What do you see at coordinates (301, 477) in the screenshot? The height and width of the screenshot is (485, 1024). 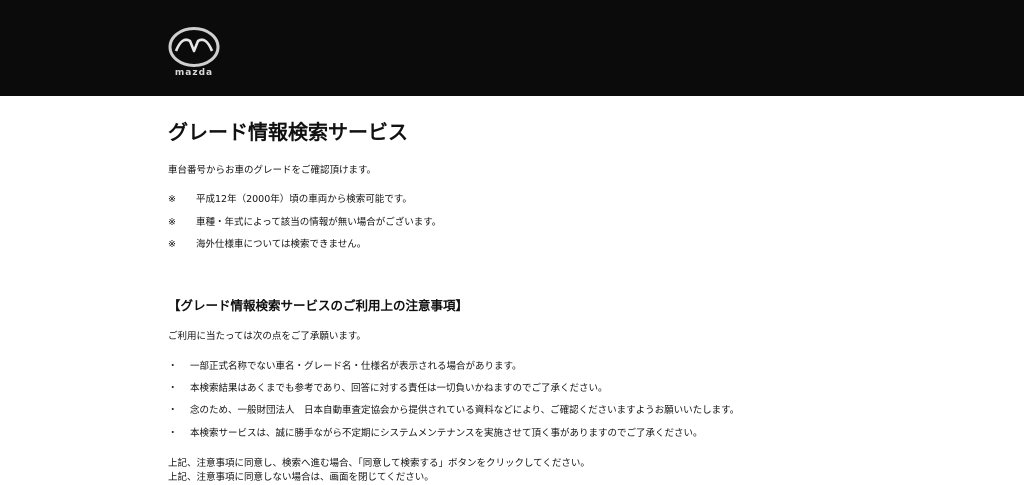 I see `disagreement-instruction: 上記、注意事項に同意しない場合は、画面を閉じてください。` at bounding box center [301, 477].